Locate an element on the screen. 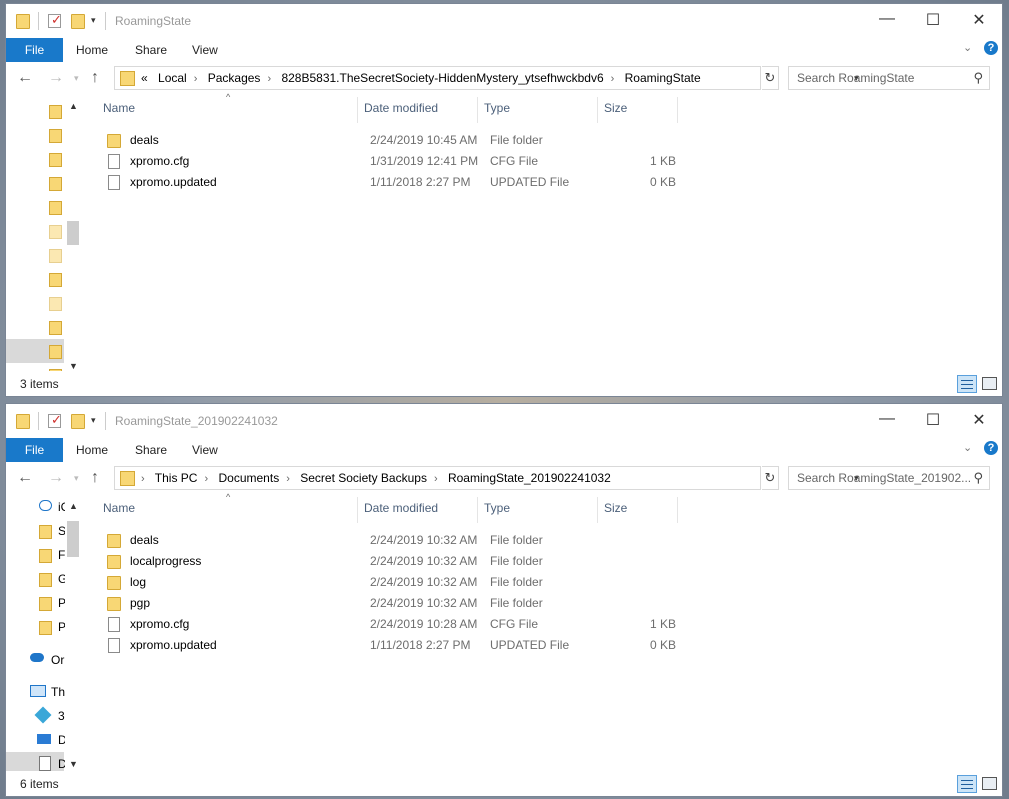 The width and height of the screenshot is (1009, 799). breadcrumb-item: Local is located at coordinates (172, 78).